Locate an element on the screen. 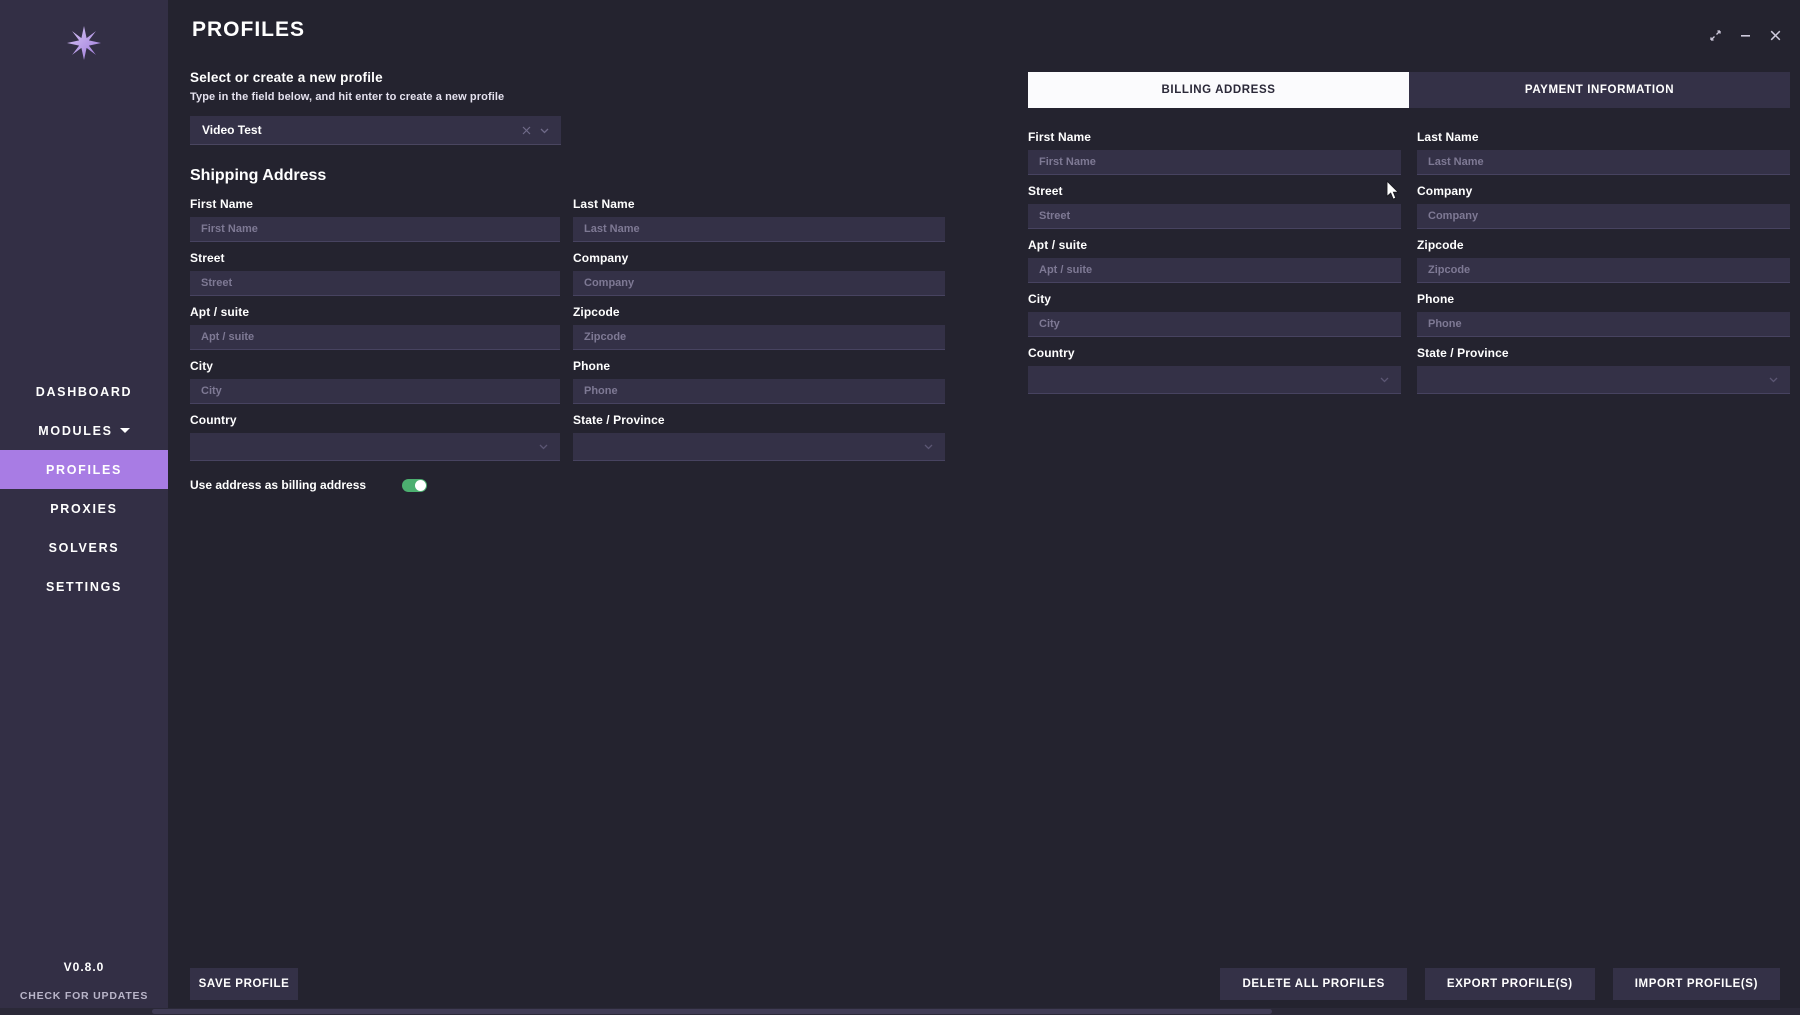 Image resolution: width=1800 pixels, height=1015 pixels. profile-select: Video Test is located at coordinates (375, 130).